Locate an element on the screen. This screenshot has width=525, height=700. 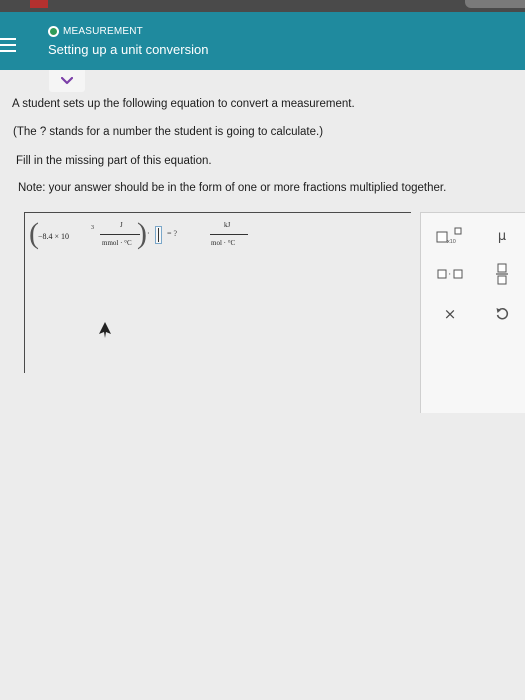
micro-symbol: μ is located at coordinates (502, 236).